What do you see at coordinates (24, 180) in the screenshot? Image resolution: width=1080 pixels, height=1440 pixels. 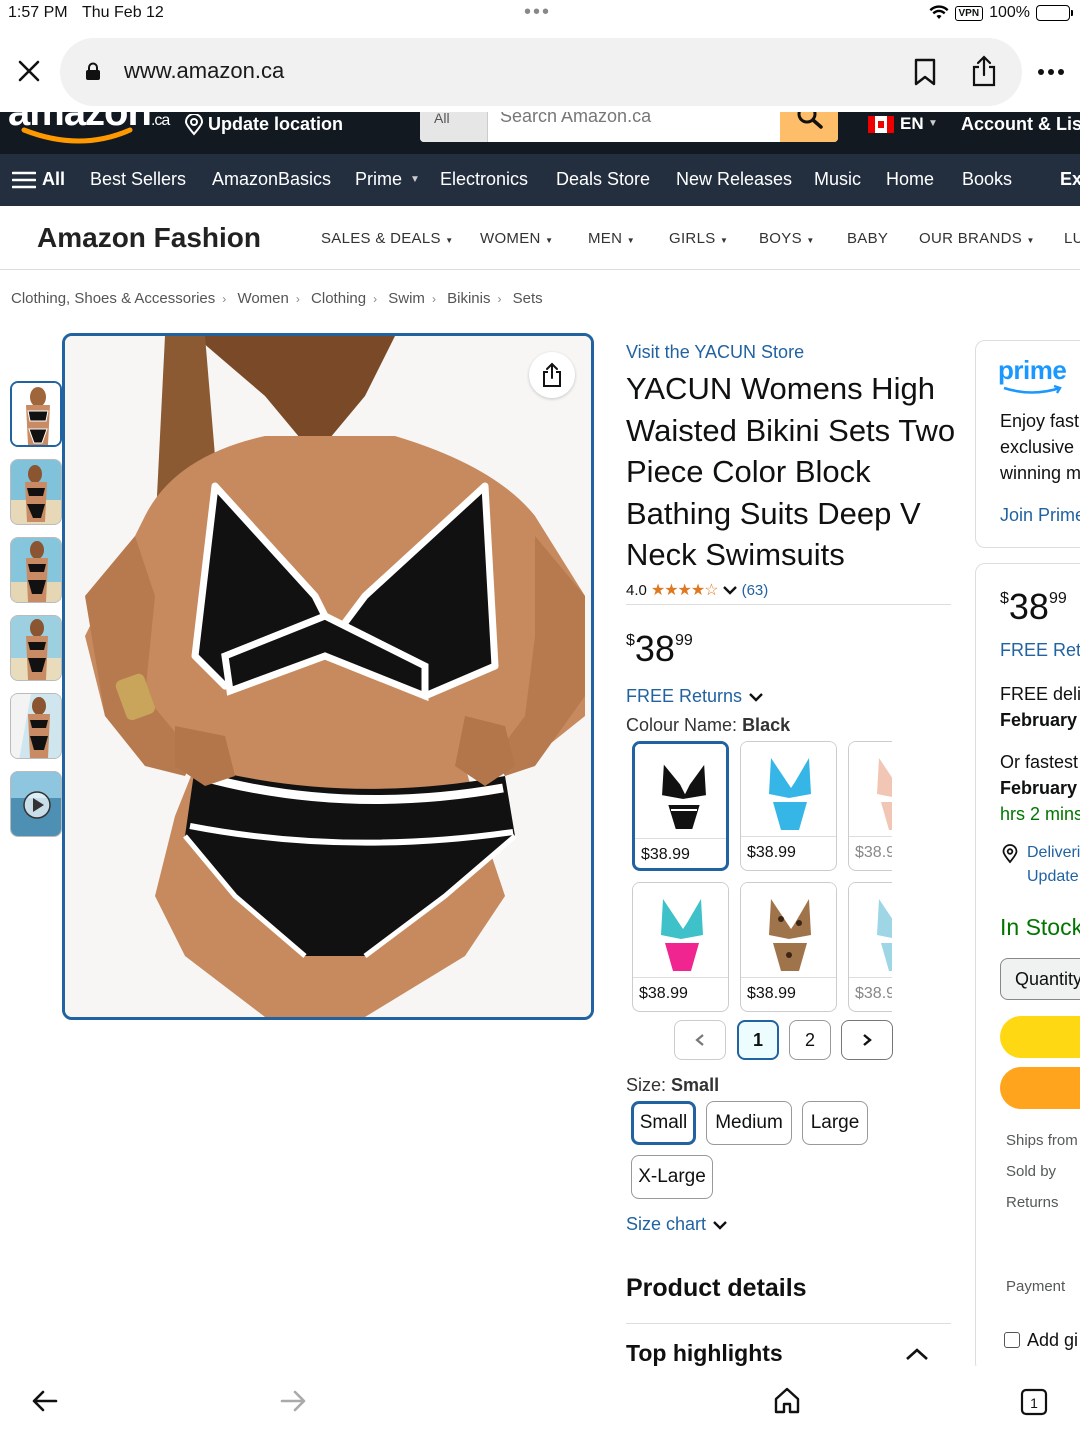 I see `hamburger-icon` at bounding box center [24, 180].